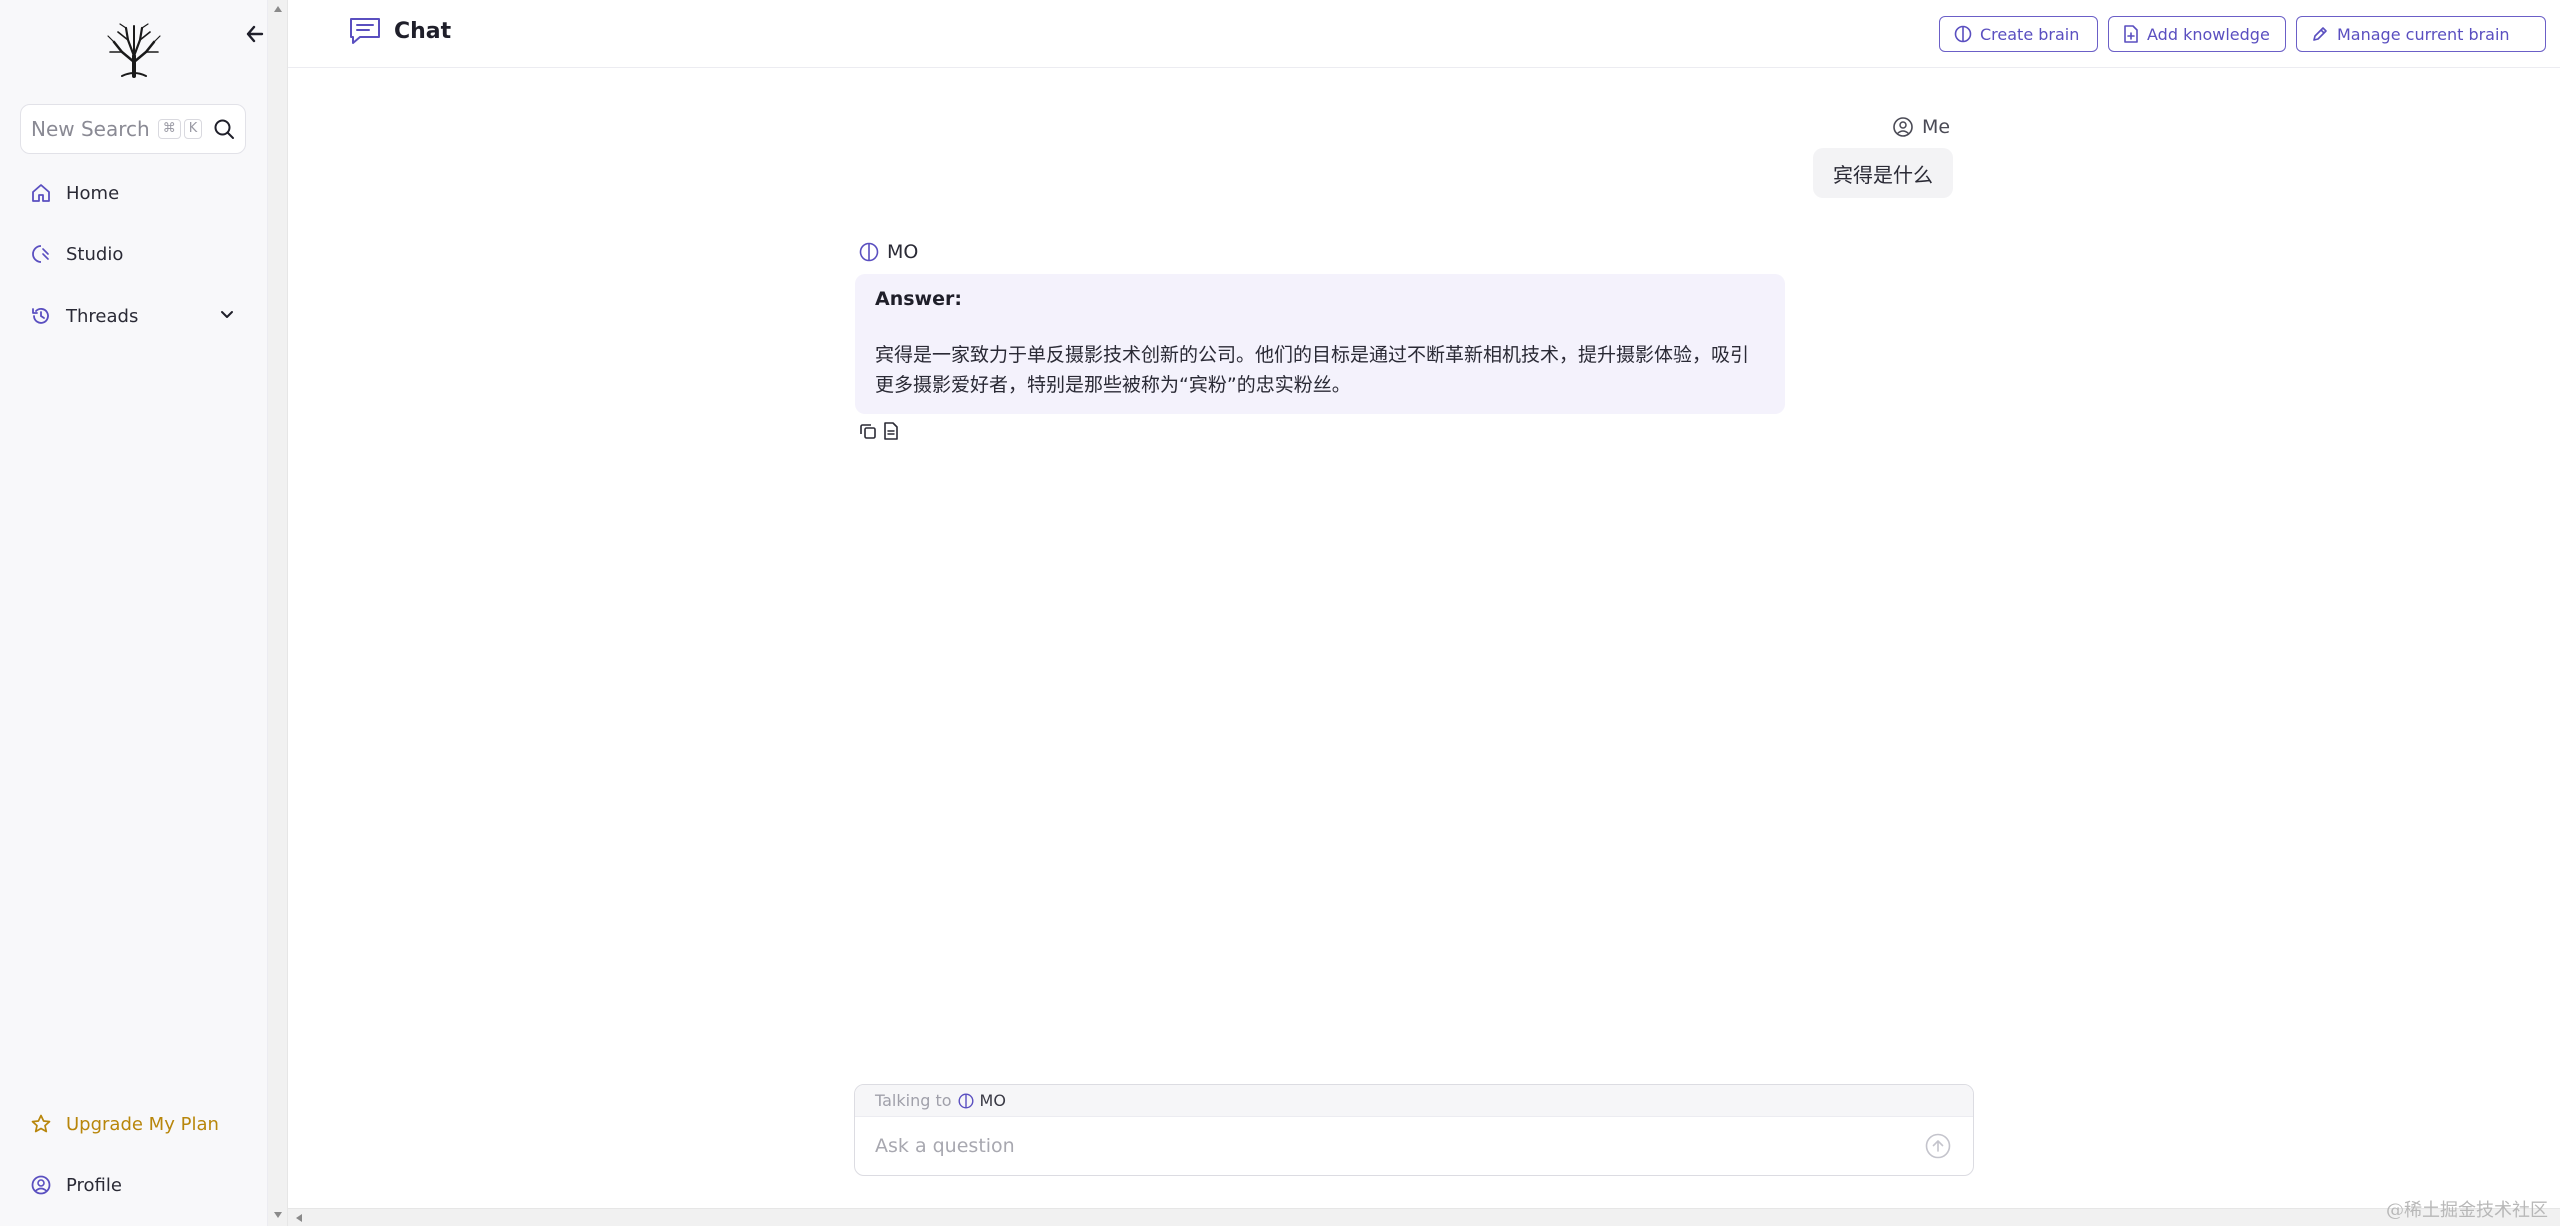 This screenshot has width=2560, height=1226. I want to click on add-knowledge-label: Add knowledge, so click(2208, 34).